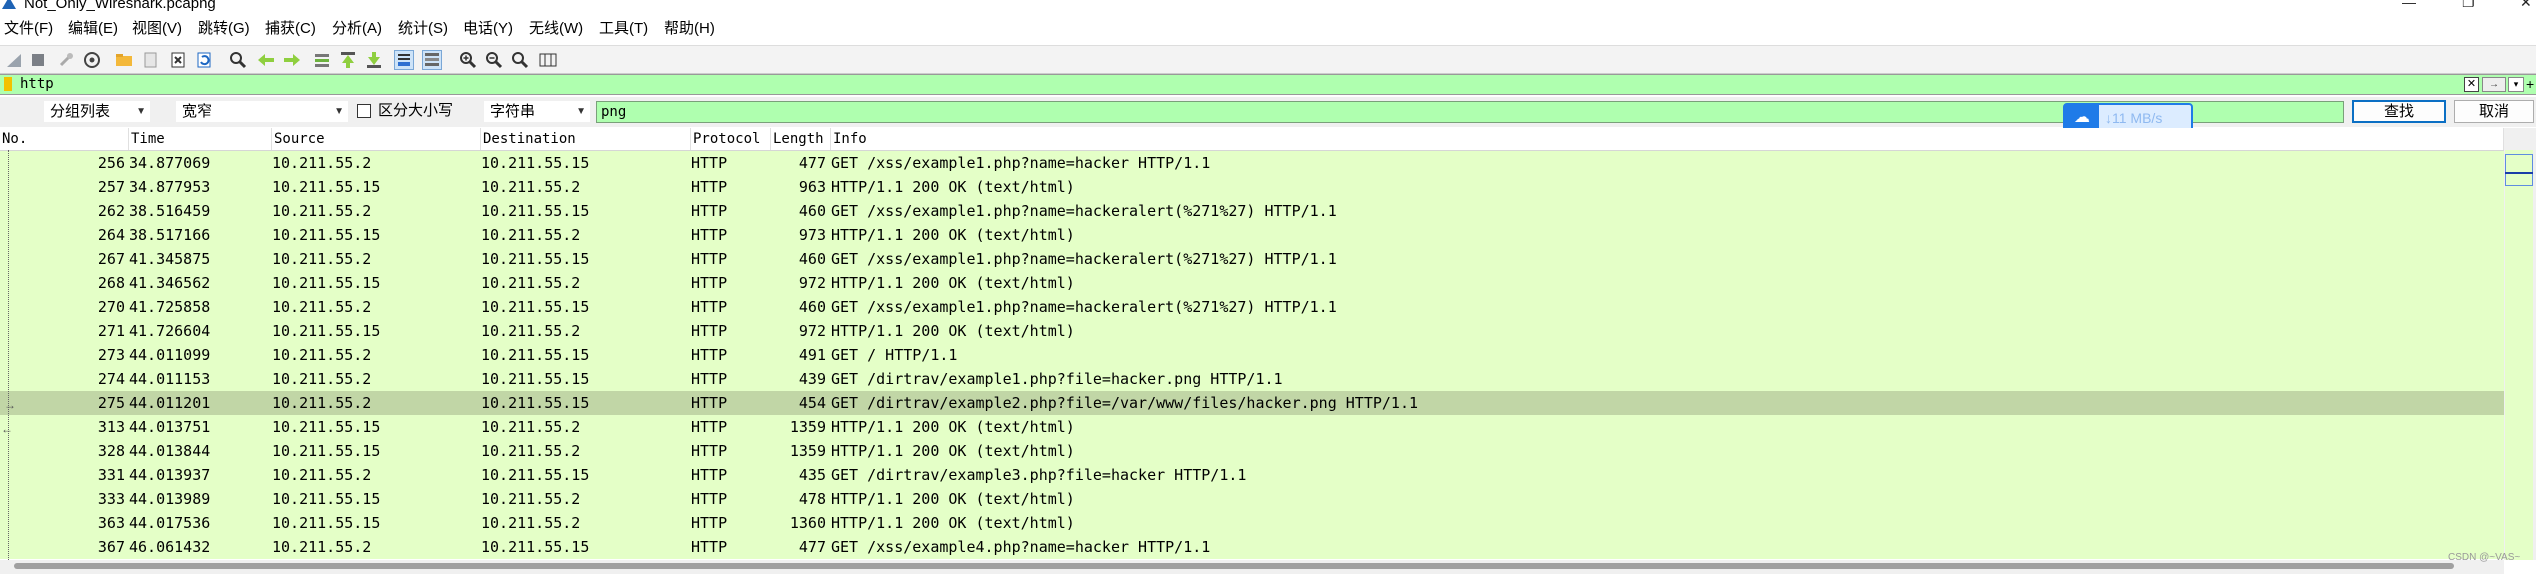  I want to click on minimize-button: —, so click(2409, 4).